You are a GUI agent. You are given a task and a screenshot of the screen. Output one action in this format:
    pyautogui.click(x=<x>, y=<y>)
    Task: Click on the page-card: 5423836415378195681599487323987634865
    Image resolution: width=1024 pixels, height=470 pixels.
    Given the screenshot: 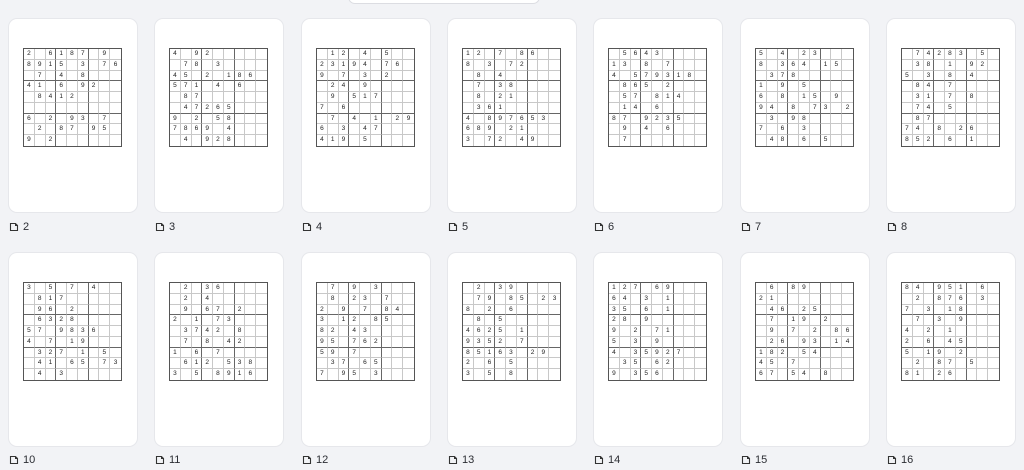 What is the action you would take?
    pyautogui.click(x=805, y=115)
    